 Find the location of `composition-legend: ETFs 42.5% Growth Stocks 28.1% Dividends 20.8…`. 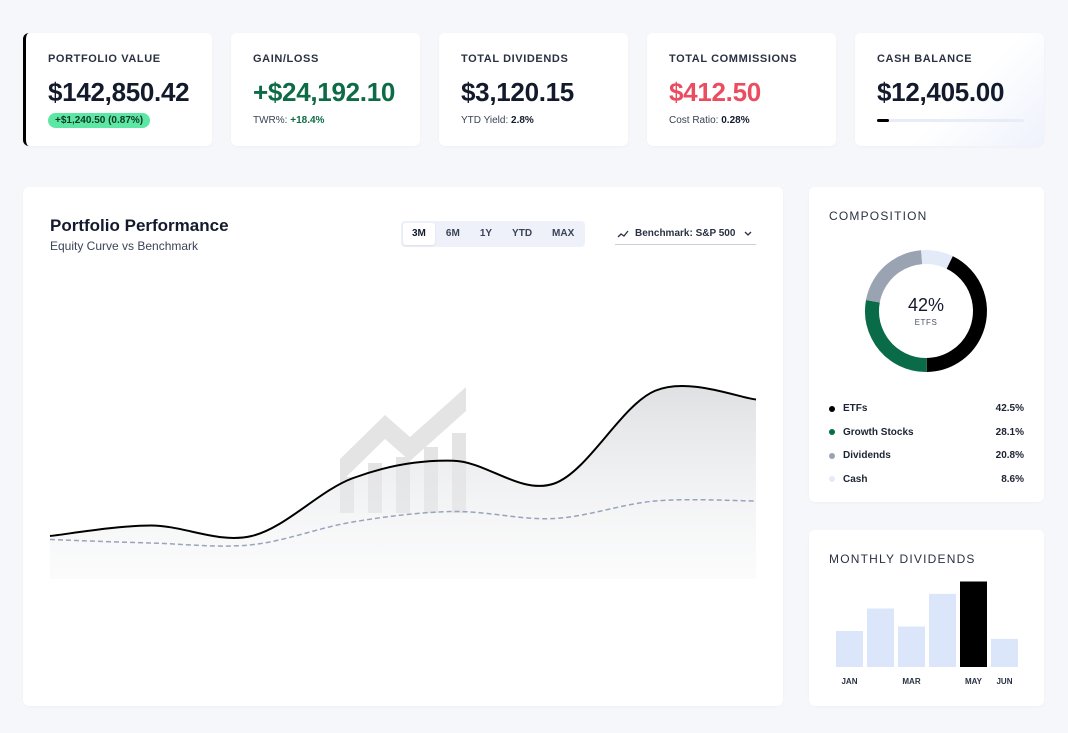

composition-legend: ETFs 42.5% Growth Stocks 28.1% Dividends 20.8… is located at coordinates (926, 444).